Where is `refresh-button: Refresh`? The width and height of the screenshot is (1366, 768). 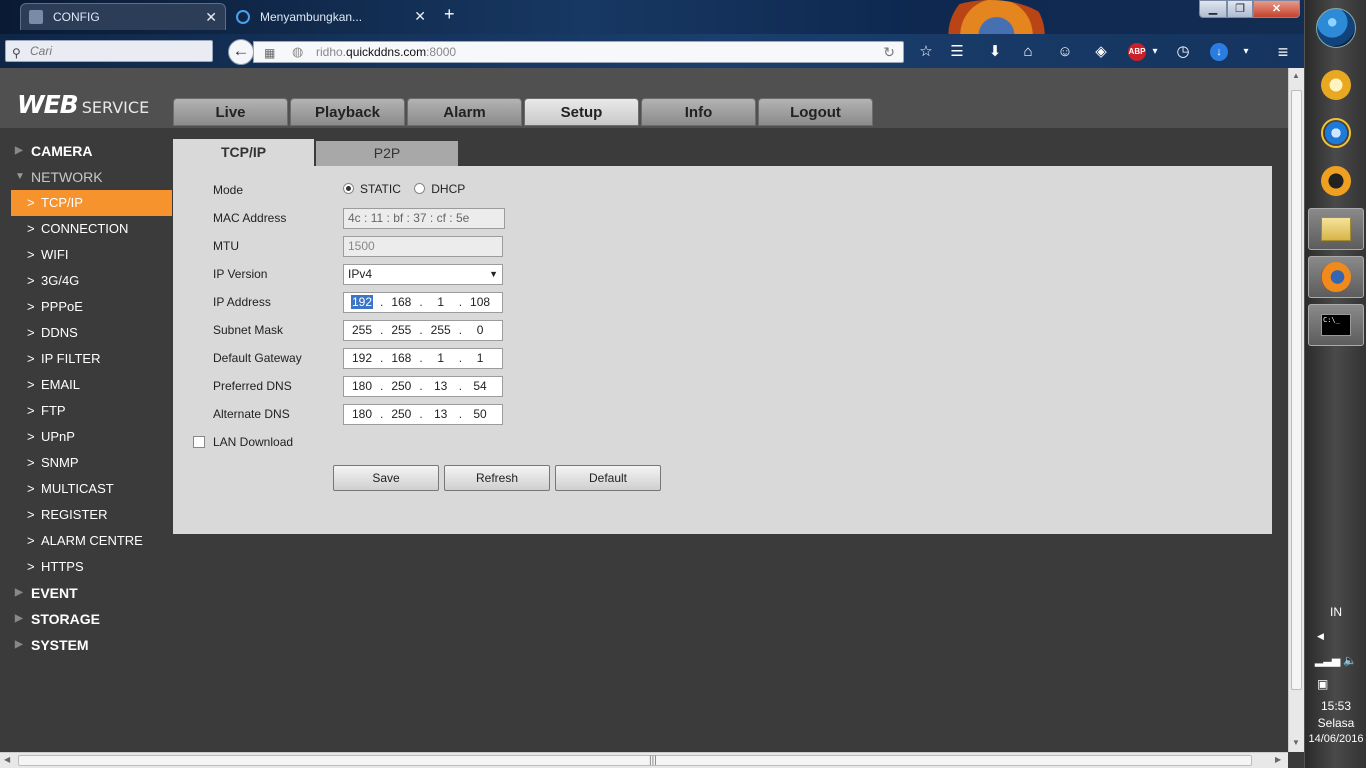
refresh-button: Refresh is located at coordinates (497, 478).